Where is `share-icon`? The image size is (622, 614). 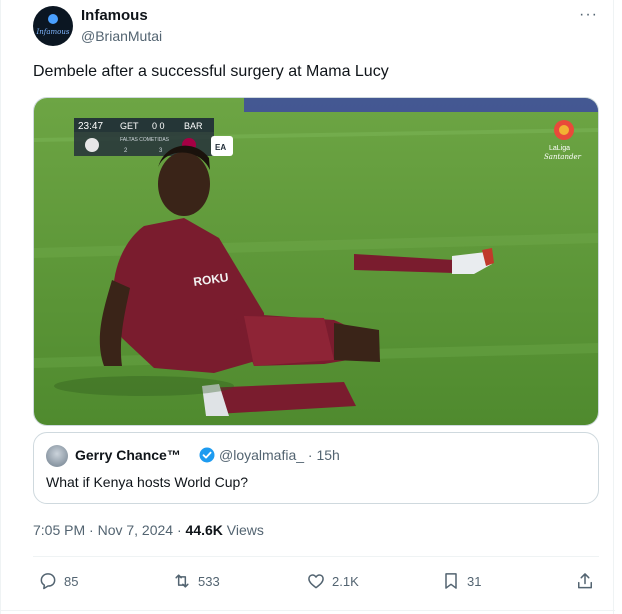
share-icon is located at coordinates (585, 581).